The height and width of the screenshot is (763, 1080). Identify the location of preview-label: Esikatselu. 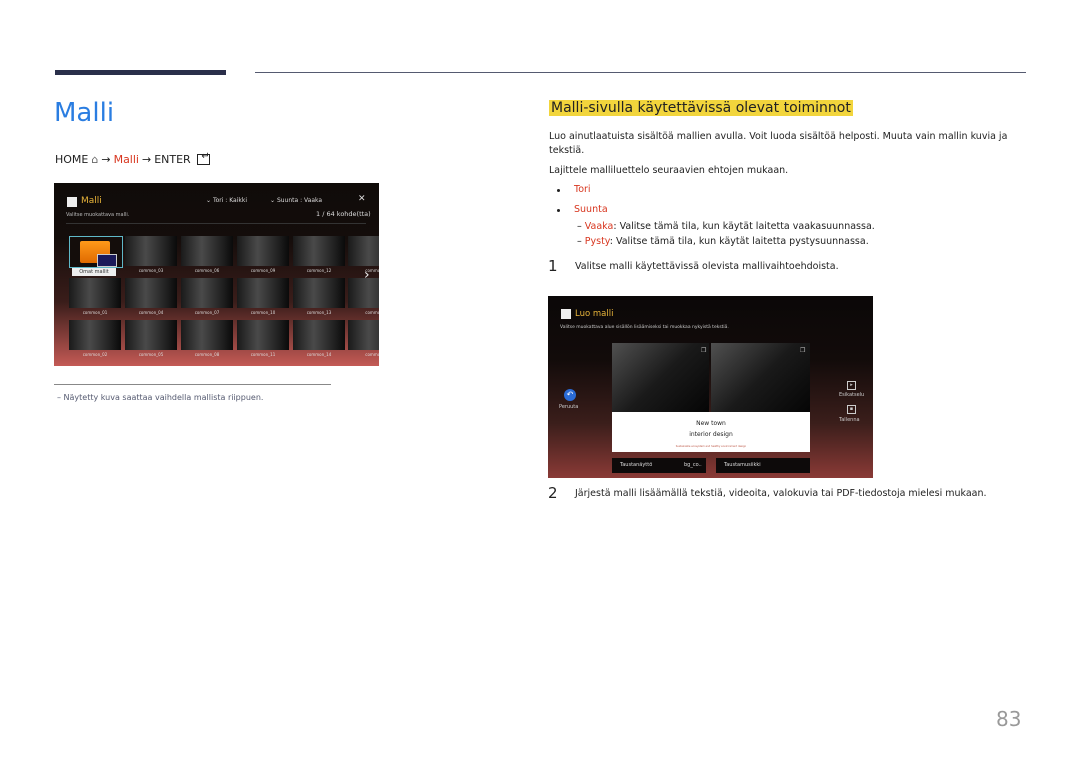
(852, 395).